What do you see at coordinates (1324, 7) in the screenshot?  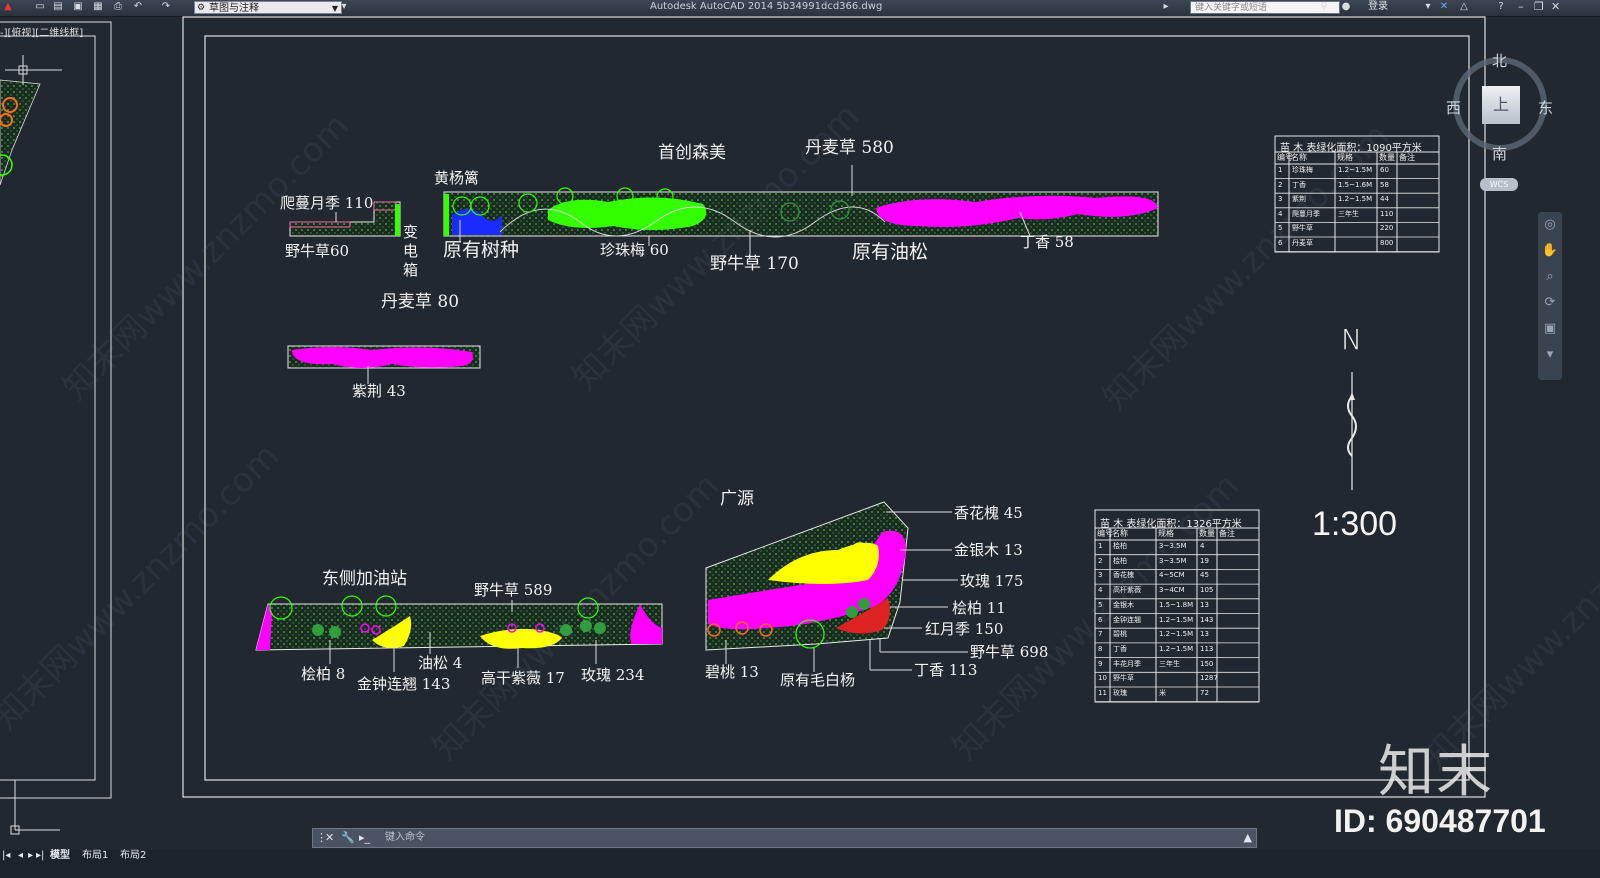 I see `binoculars-icon: ⚲` at bounding box center [1324, 7].